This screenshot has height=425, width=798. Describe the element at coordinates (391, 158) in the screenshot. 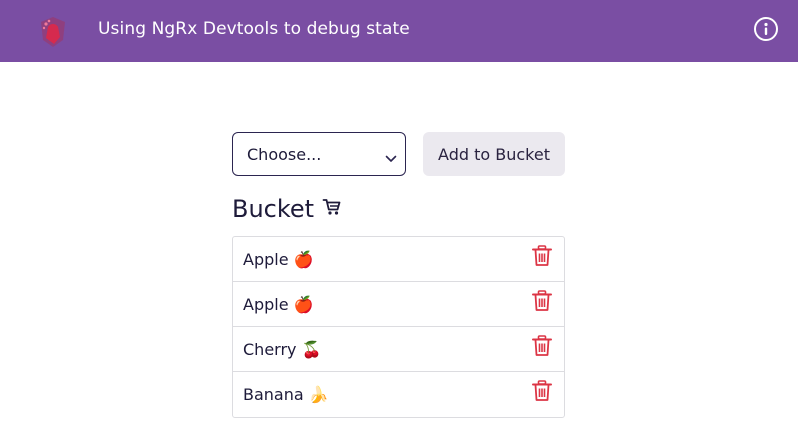

I see `chevron-down-icon` at that location.